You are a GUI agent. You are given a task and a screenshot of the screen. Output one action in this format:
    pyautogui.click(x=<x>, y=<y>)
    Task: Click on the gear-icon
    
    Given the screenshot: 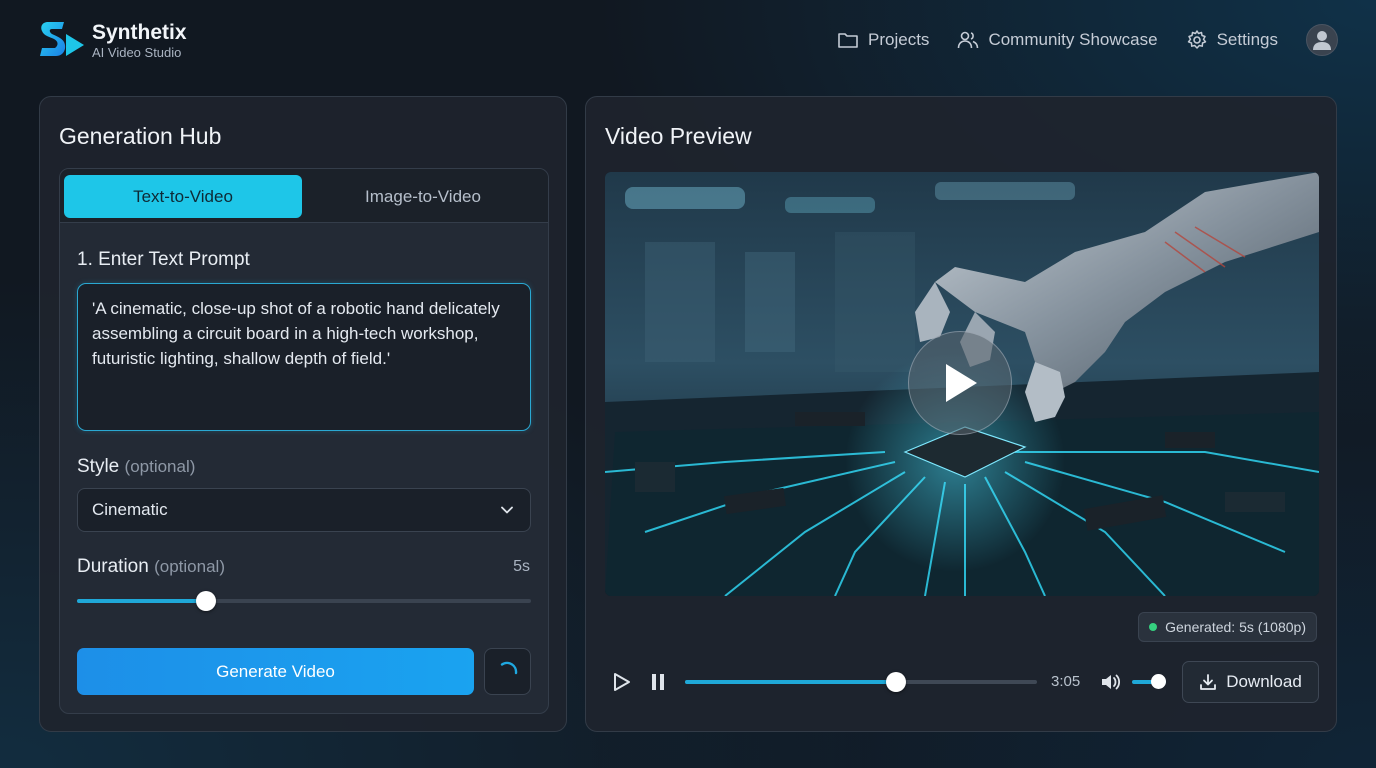 What is the action you would take?
    pyautogui.click(x=1196, y=39)
    